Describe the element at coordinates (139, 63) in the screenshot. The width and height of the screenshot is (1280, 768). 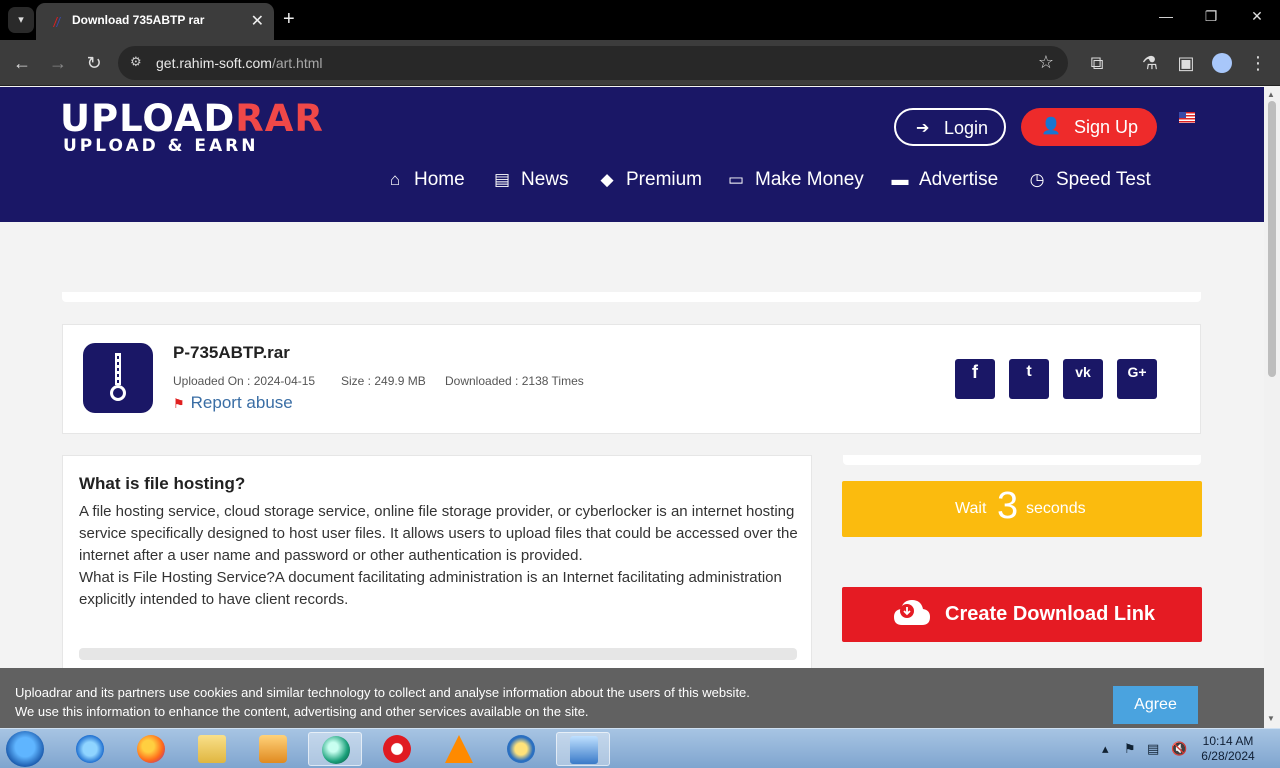
I see `site-info-icon: ⚙` at that location.